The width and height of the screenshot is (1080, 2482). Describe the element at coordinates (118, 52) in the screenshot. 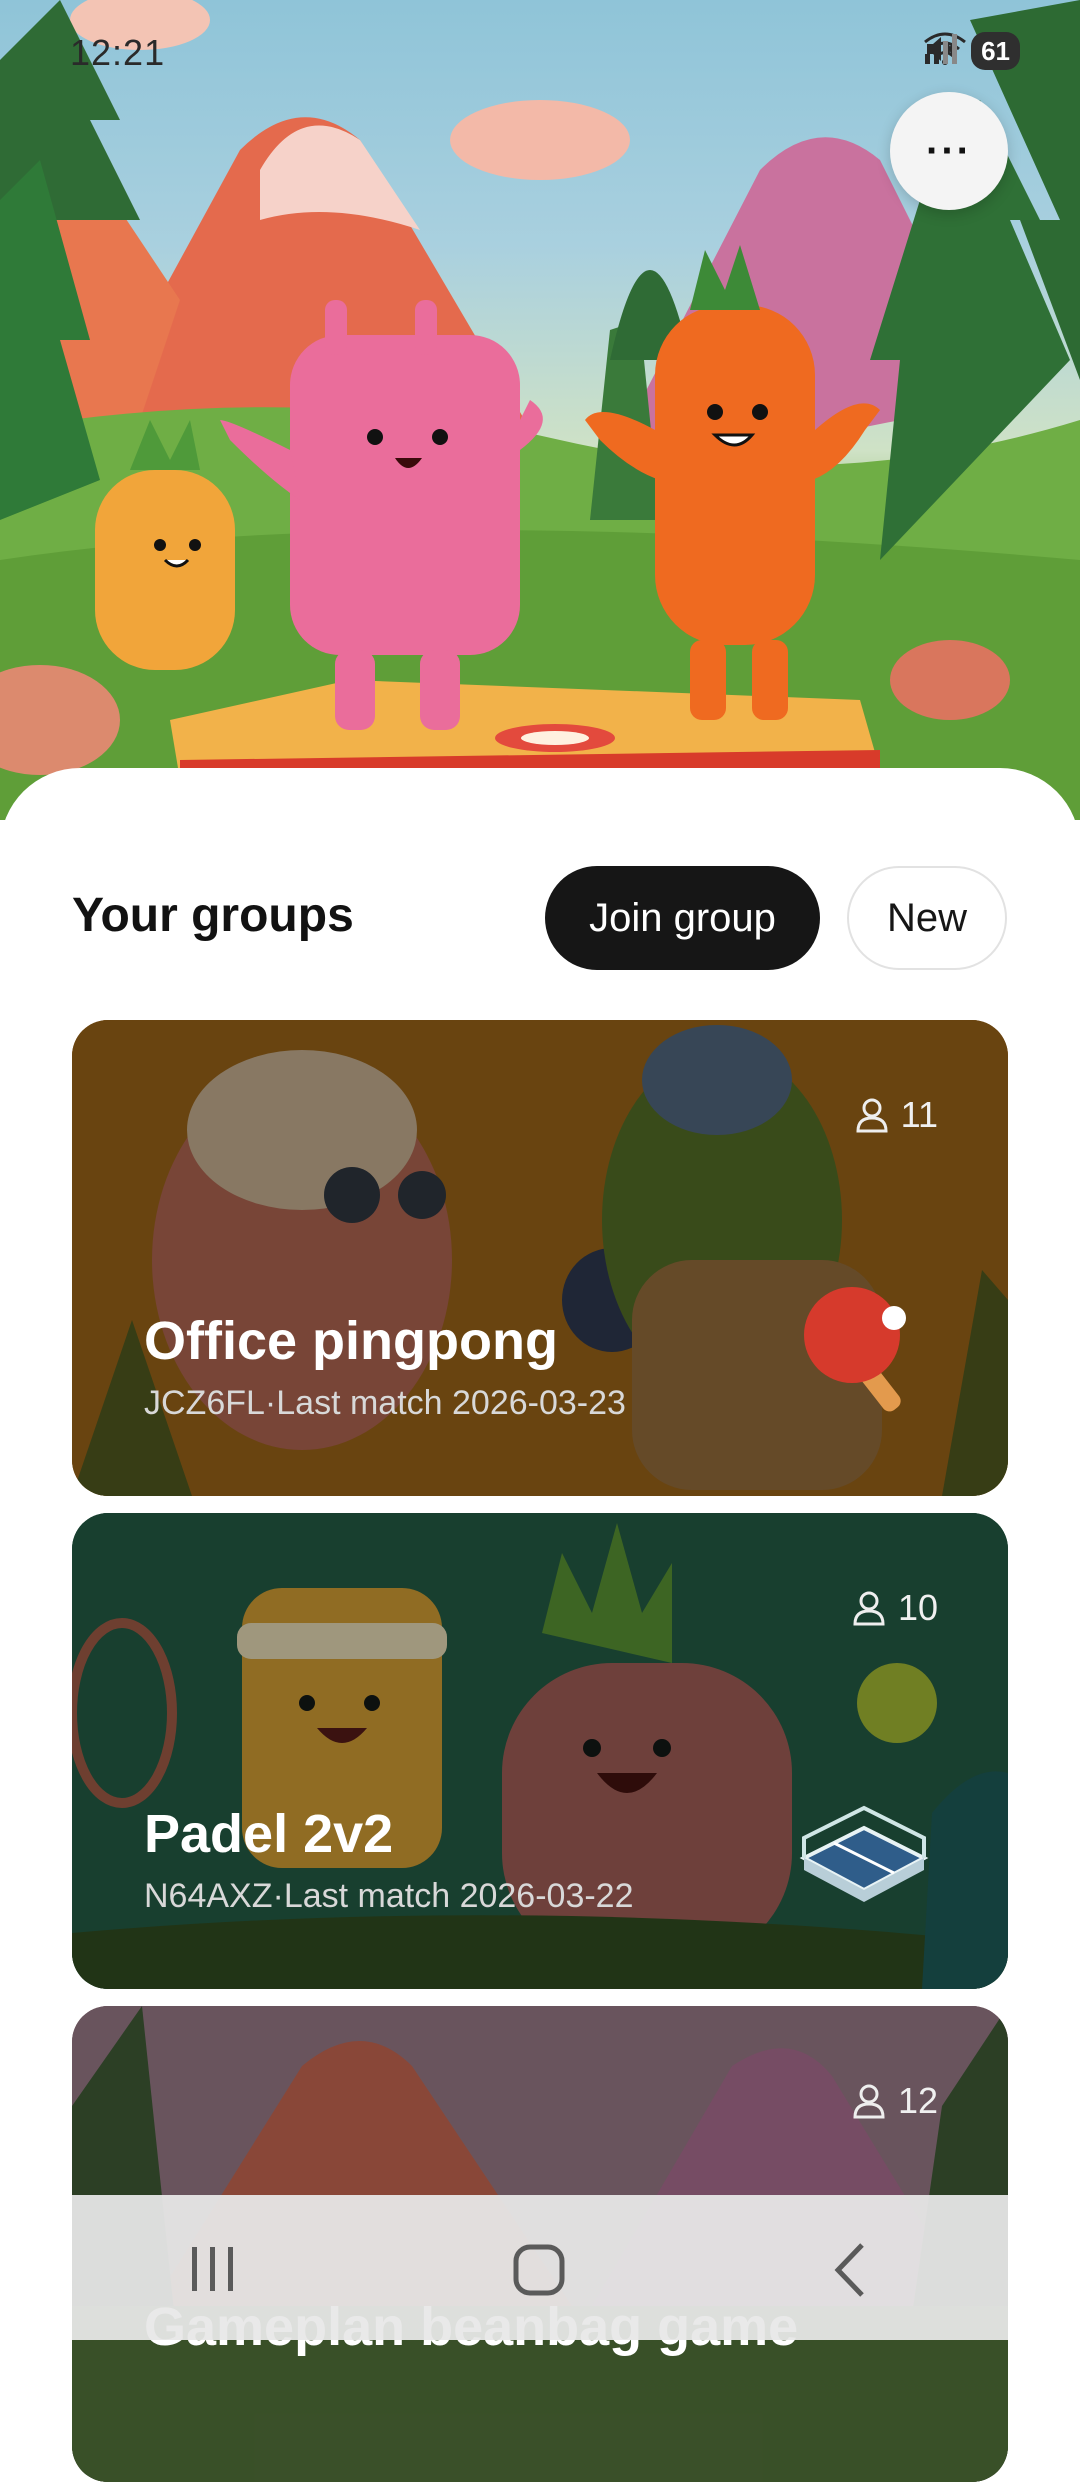

I see `status-time: 12:21` at that location.